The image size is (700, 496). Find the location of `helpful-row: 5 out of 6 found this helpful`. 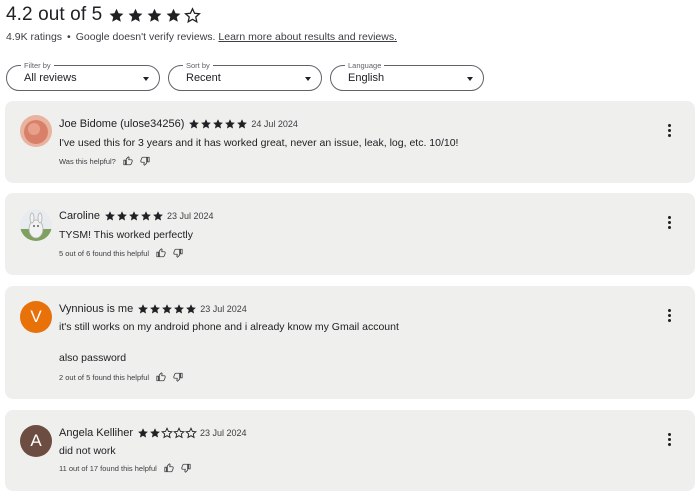

helpful-row: 5 out of 6 found this helpful is located at coordinates (121, 253).